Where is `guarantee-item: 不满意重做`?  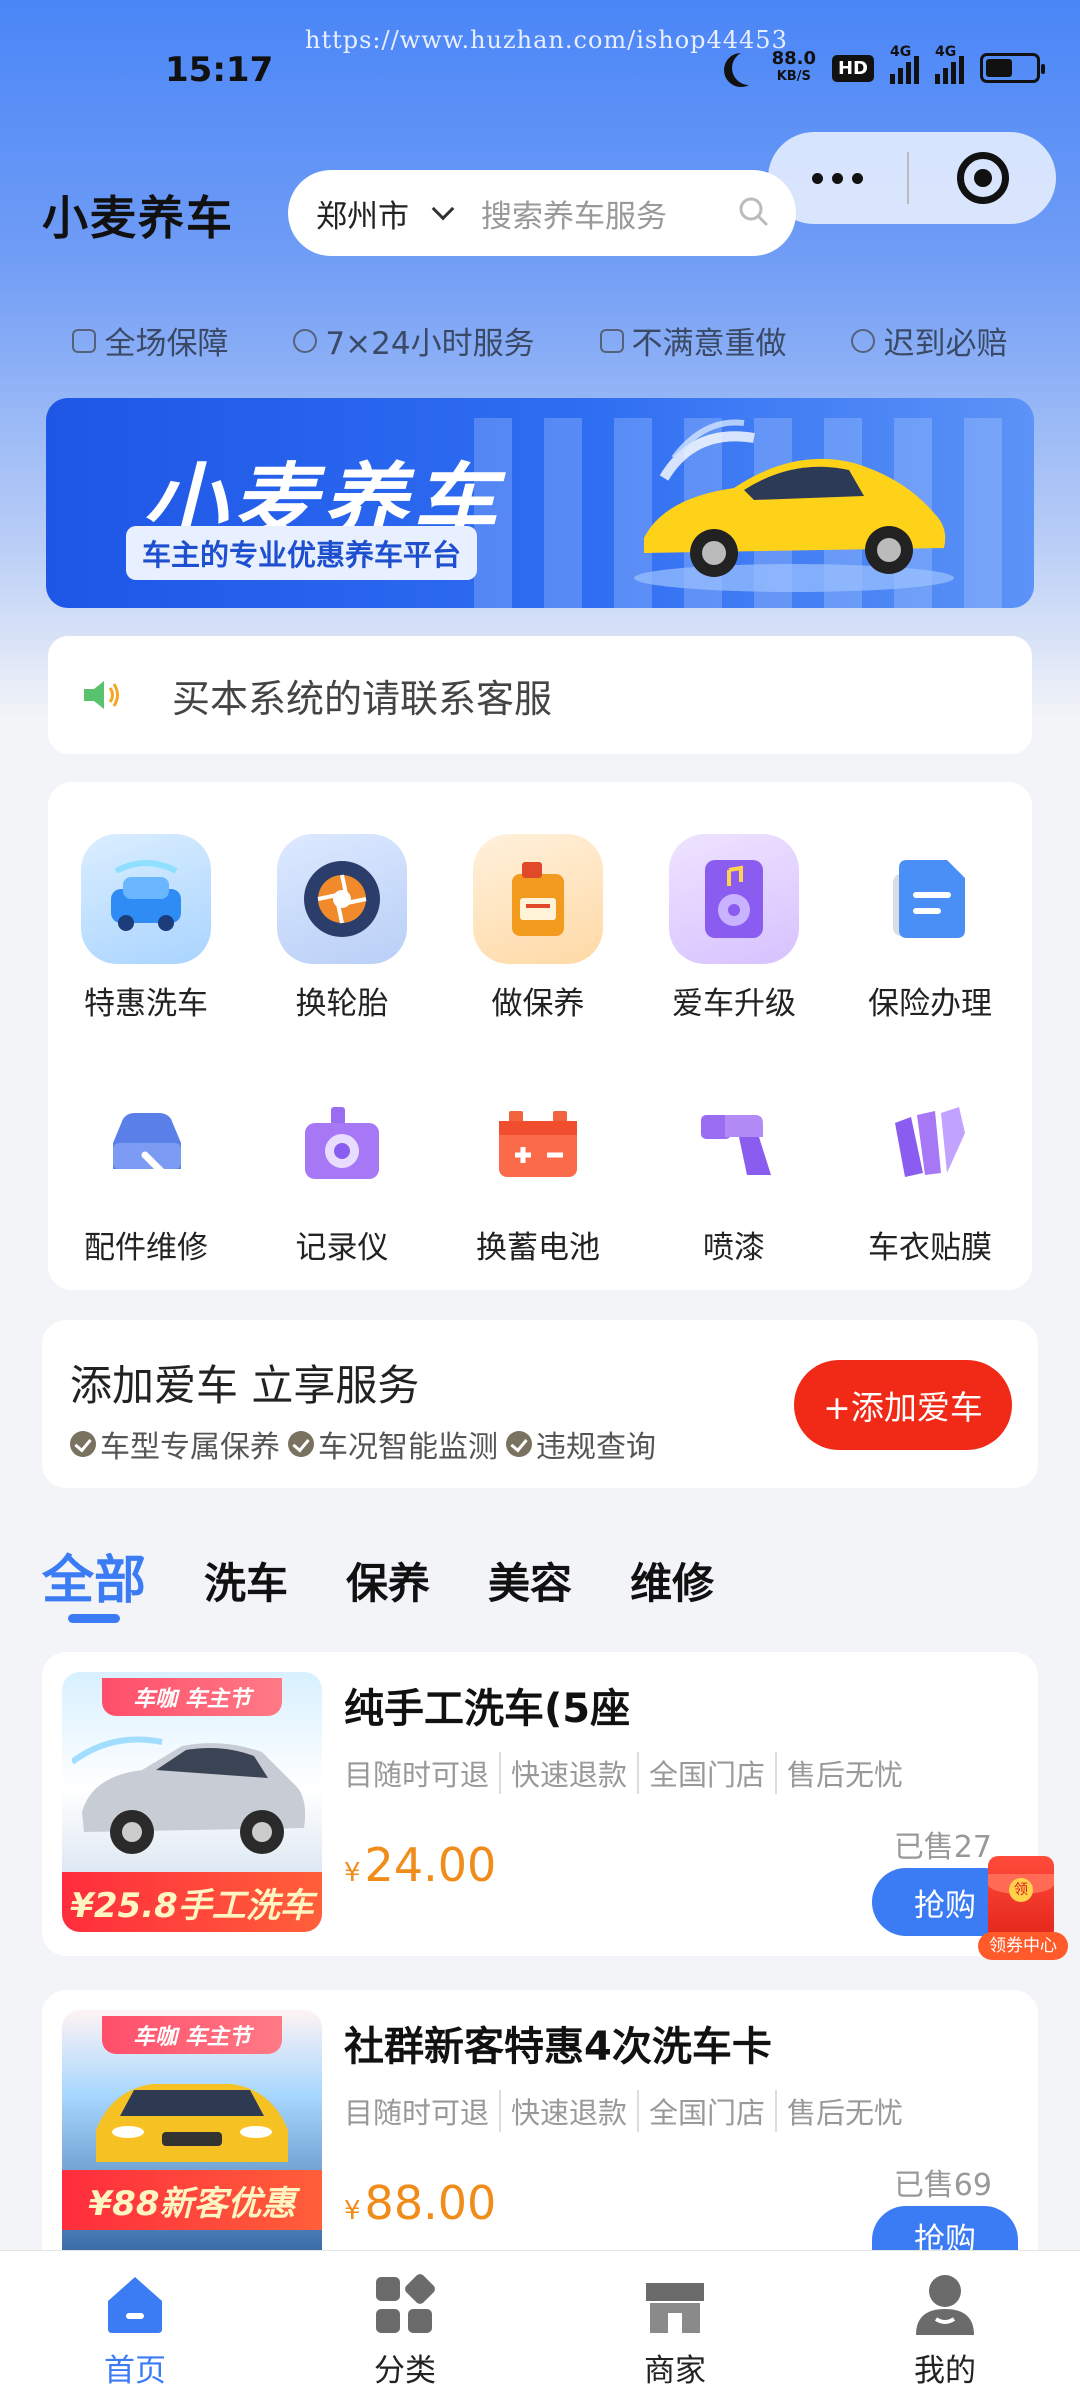 guarantee-item: 不满意重做 is located at coordinates (693, 340).